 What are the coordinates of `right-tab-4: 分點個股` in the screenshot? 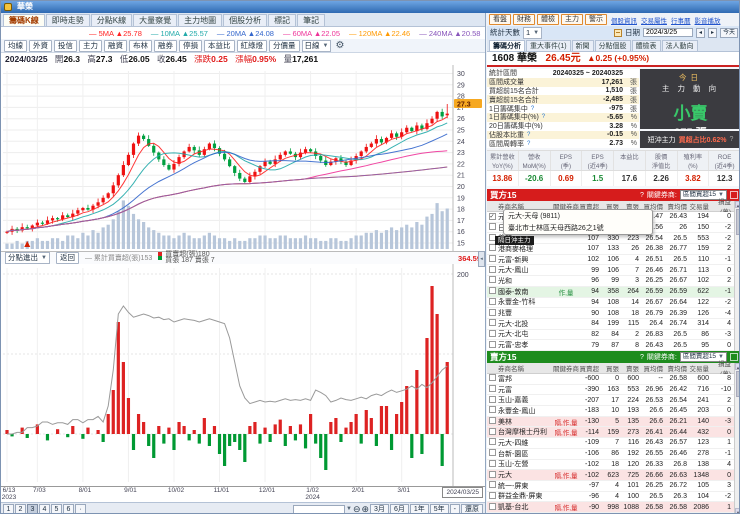 It's located at (612, 45).